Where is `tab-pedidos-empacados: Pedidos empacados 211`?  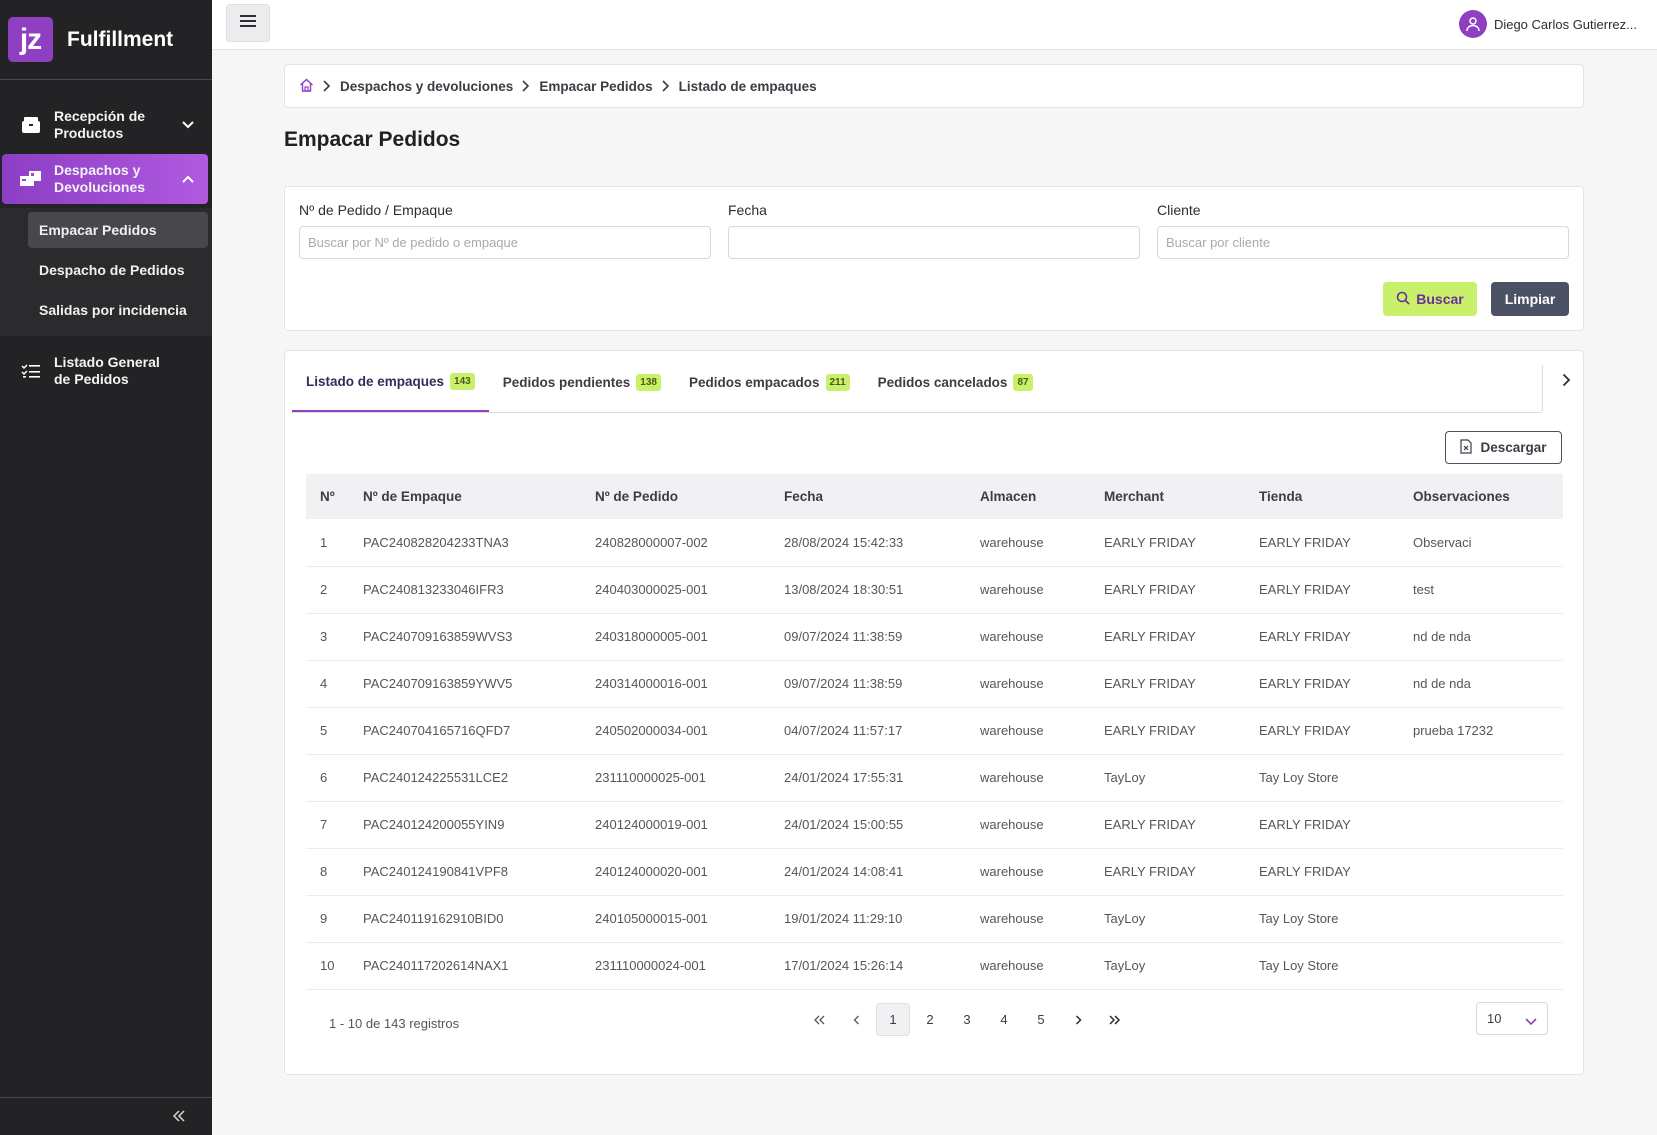
tab-pedidos-empacados: Pedidos empacados 211 is located at coordinates (769, 382).